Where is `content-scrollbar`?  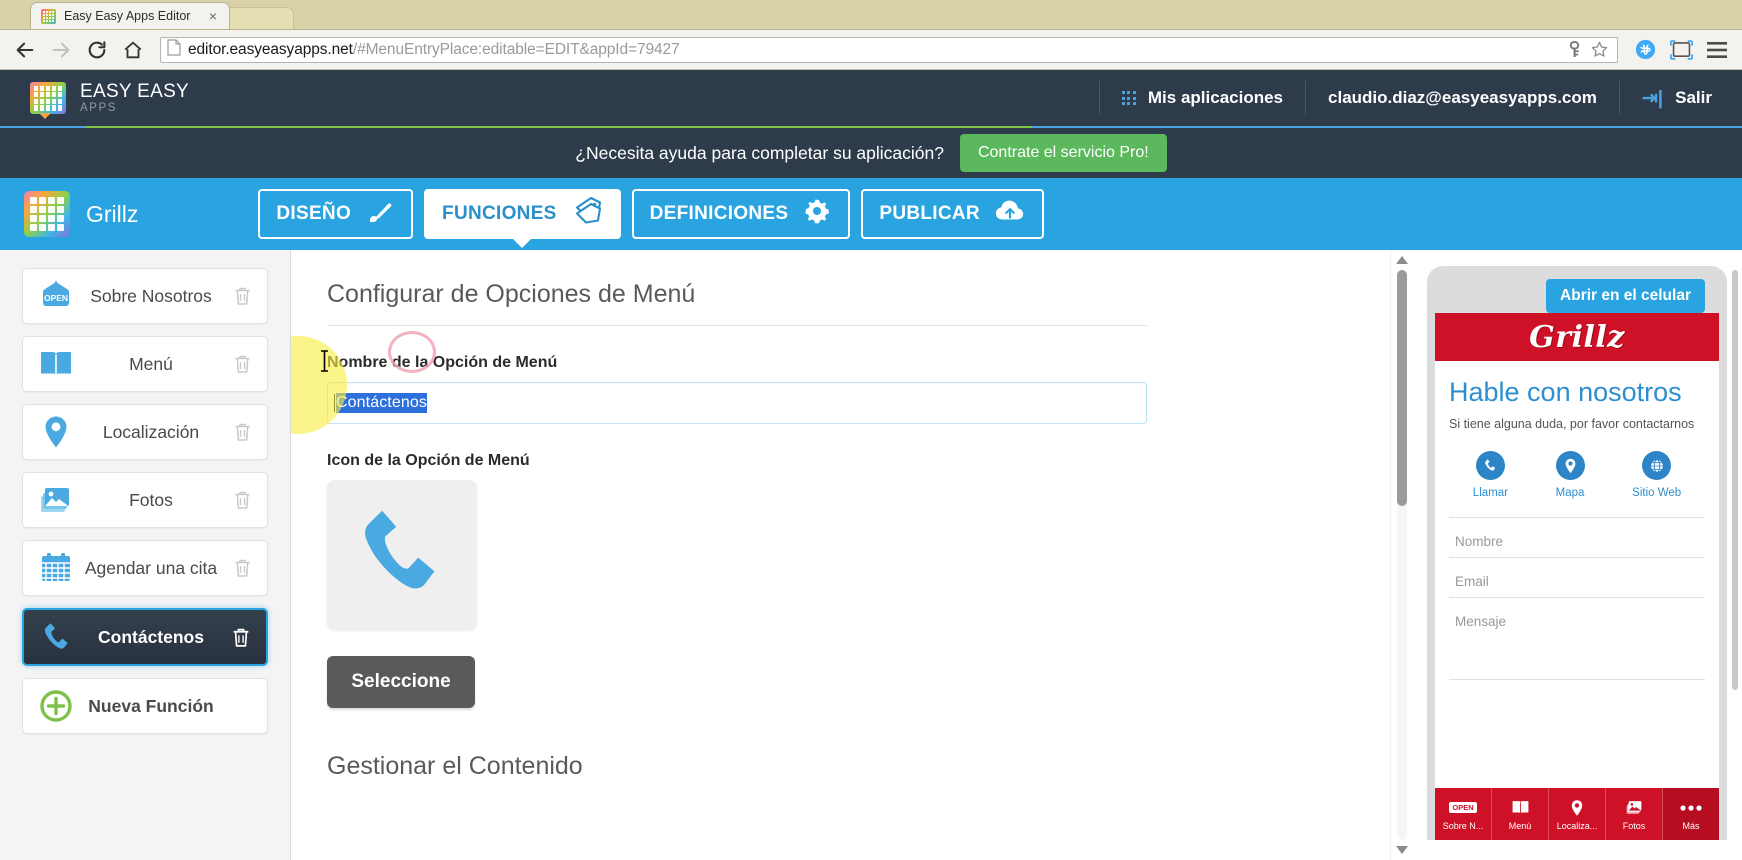 content-scrollbar is located at coordinates (1401, 555).